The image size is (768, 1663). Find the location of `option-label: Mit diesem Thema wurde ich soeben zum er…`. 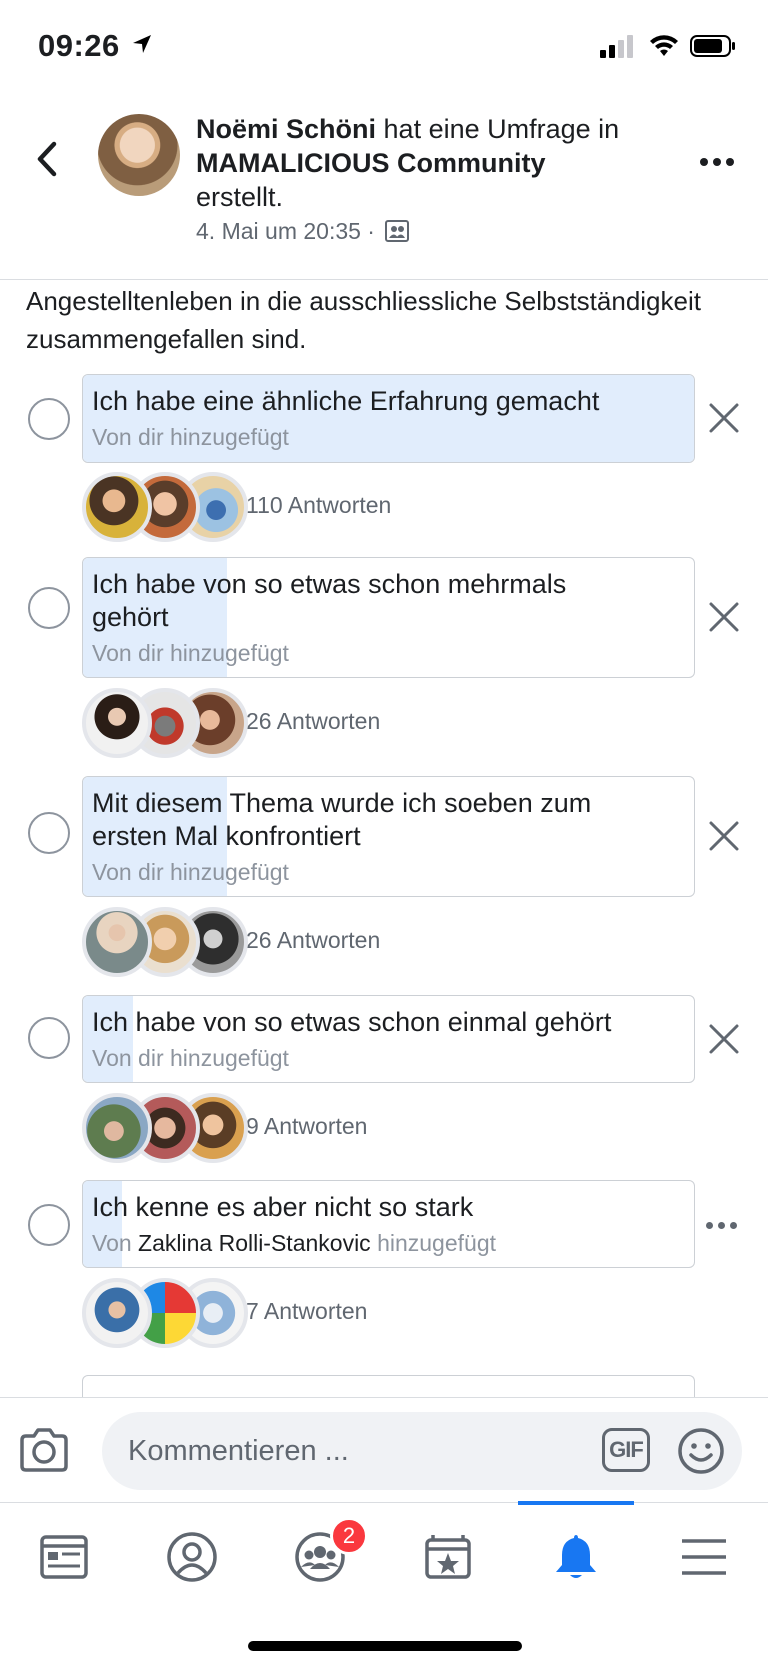

option-label: Mit diesem Thema wurde ich soeben zum er… is located at coordinates (342, 819).